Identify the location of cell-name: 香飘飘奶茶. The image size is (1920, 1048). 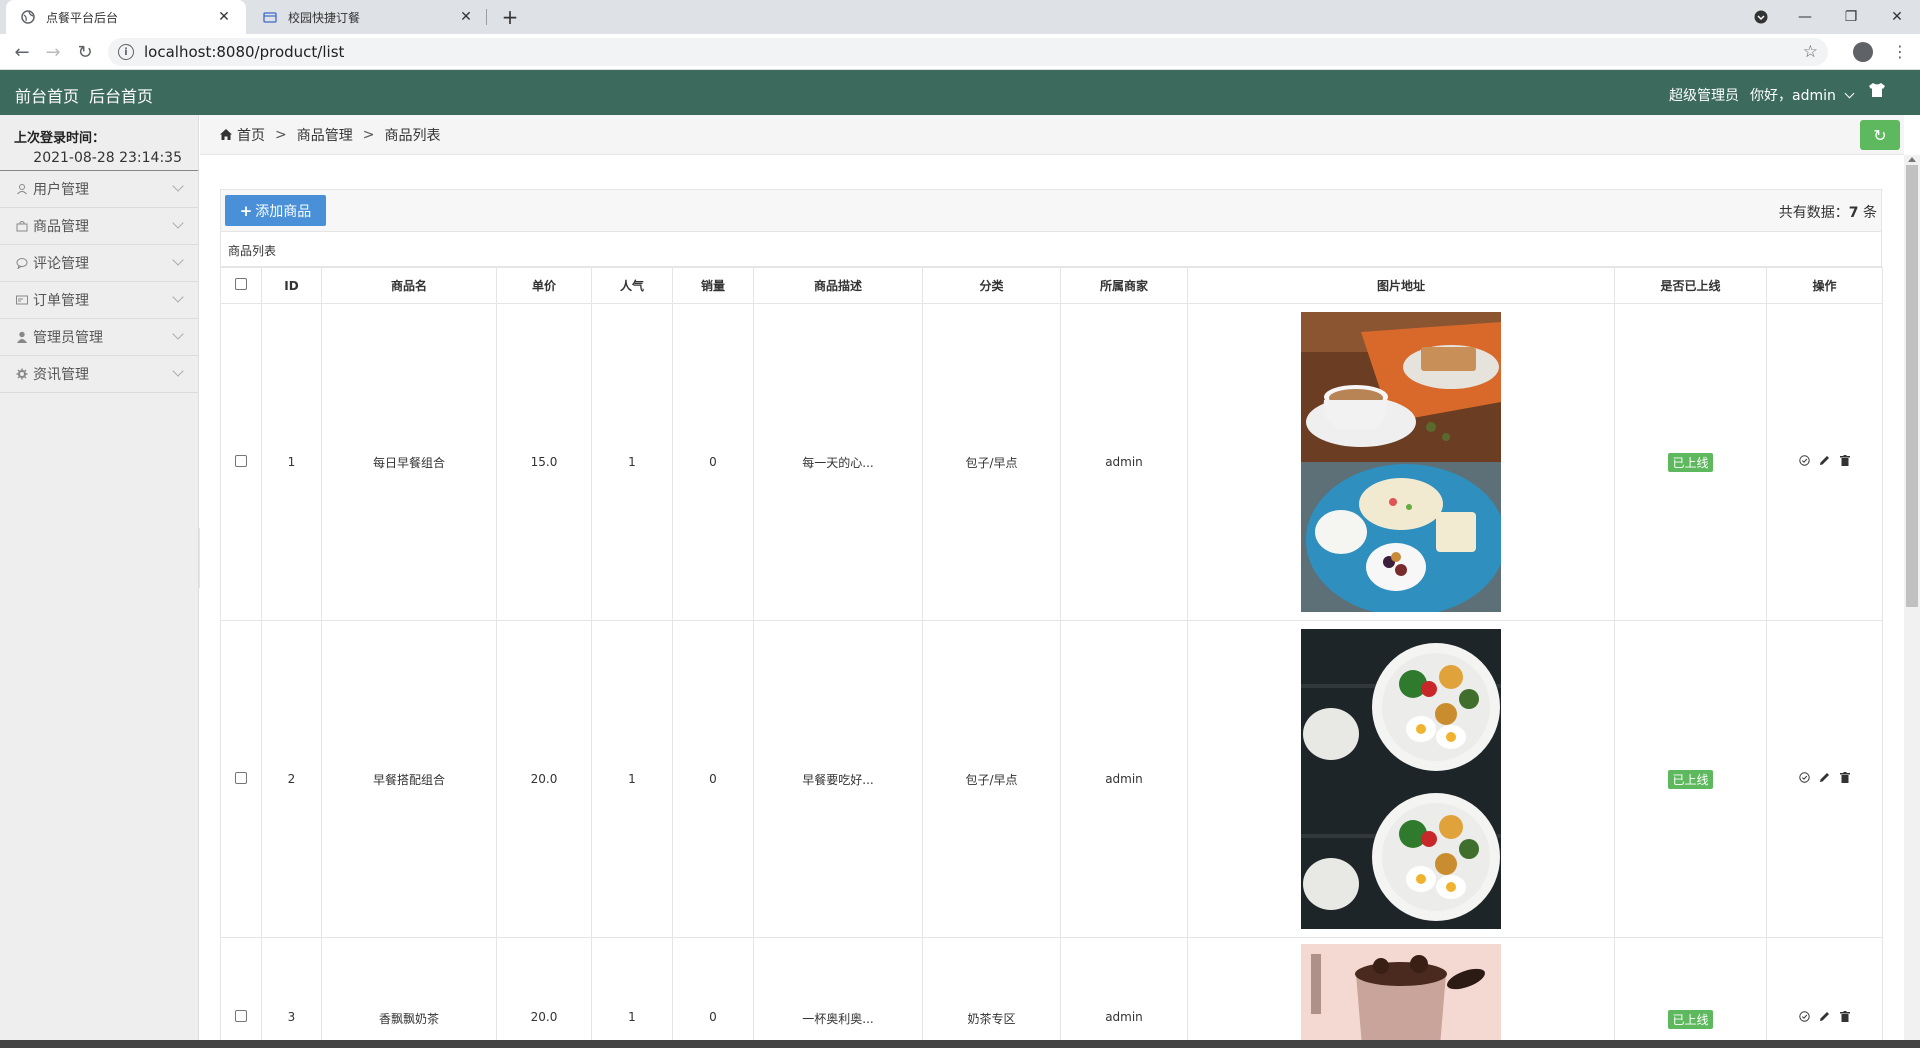
(409, 992).